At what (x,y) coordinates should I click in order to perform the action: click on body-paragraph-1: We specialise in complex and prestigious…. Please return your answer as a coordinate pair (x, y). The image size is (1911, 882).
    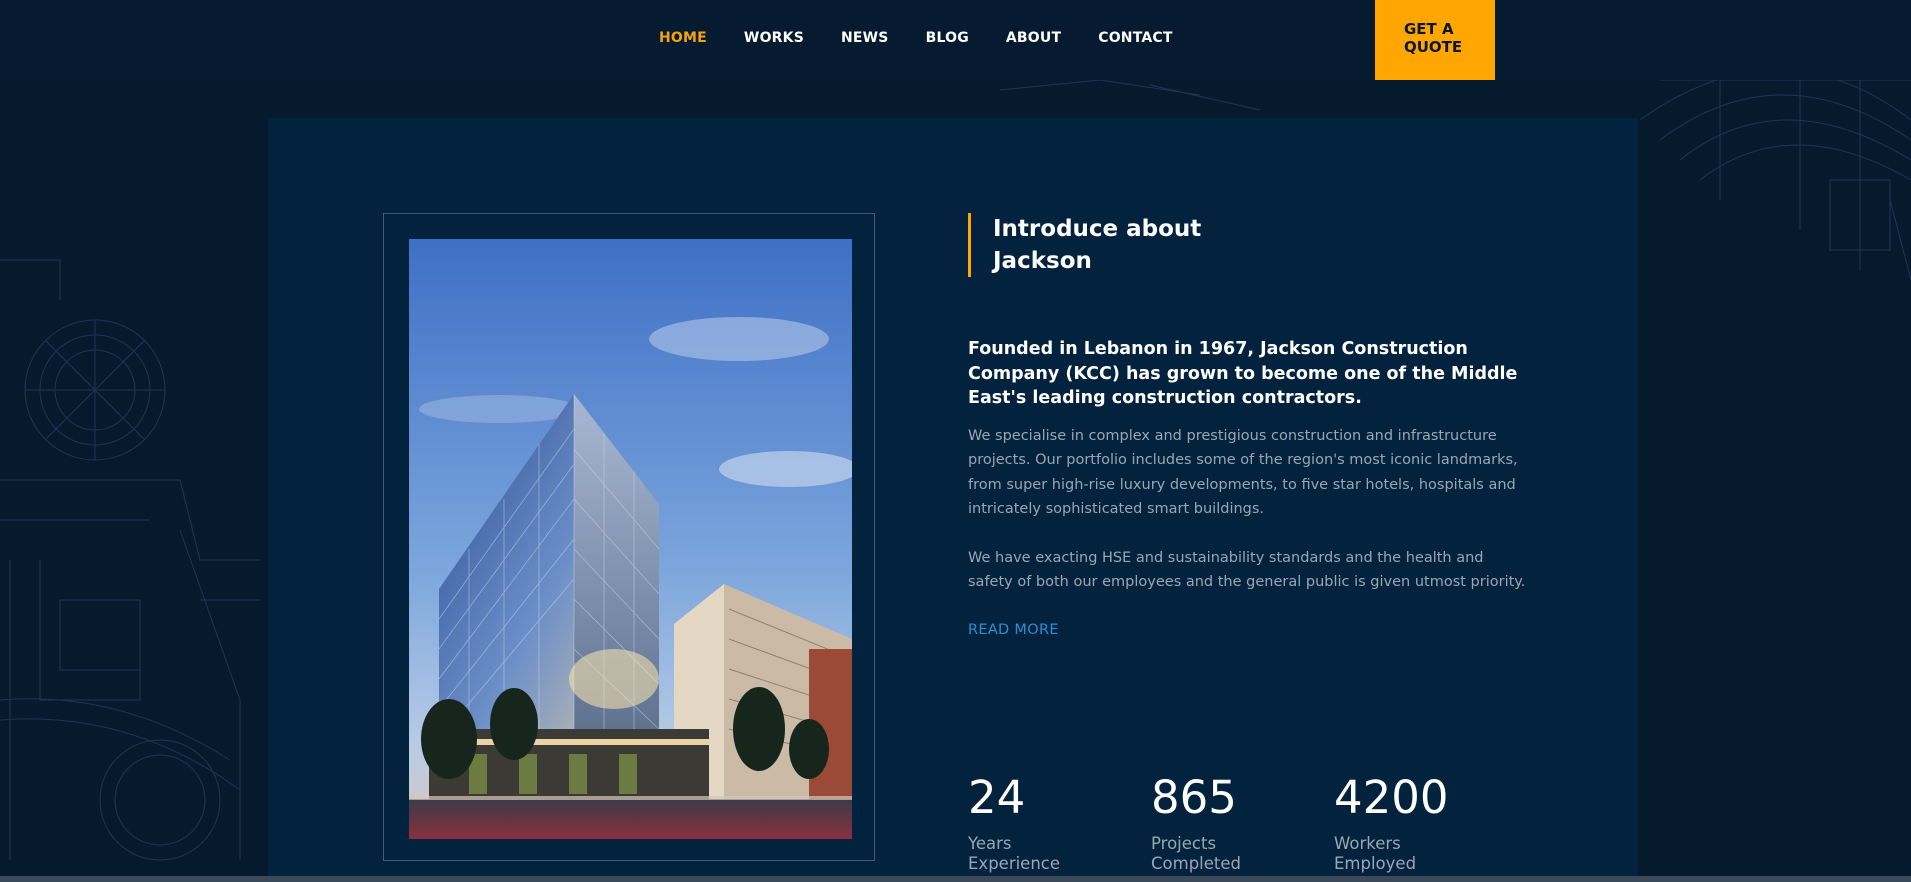
    Looking at the image, I should click on (1243, 472).